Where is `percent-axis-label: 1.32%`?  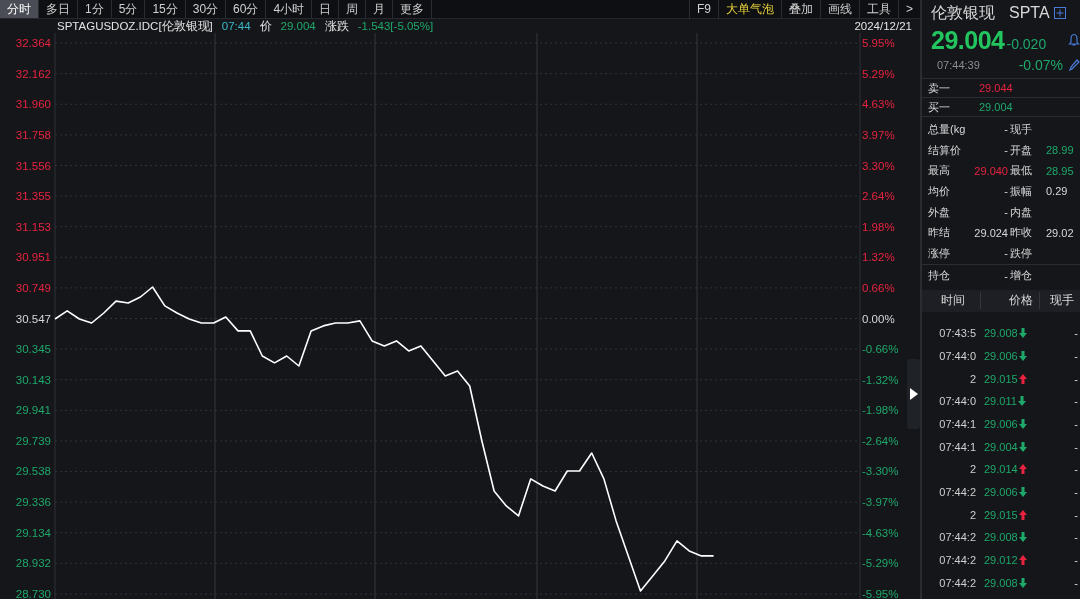
percent-axis-label: 1.32% is located at coordinates (878, 257).